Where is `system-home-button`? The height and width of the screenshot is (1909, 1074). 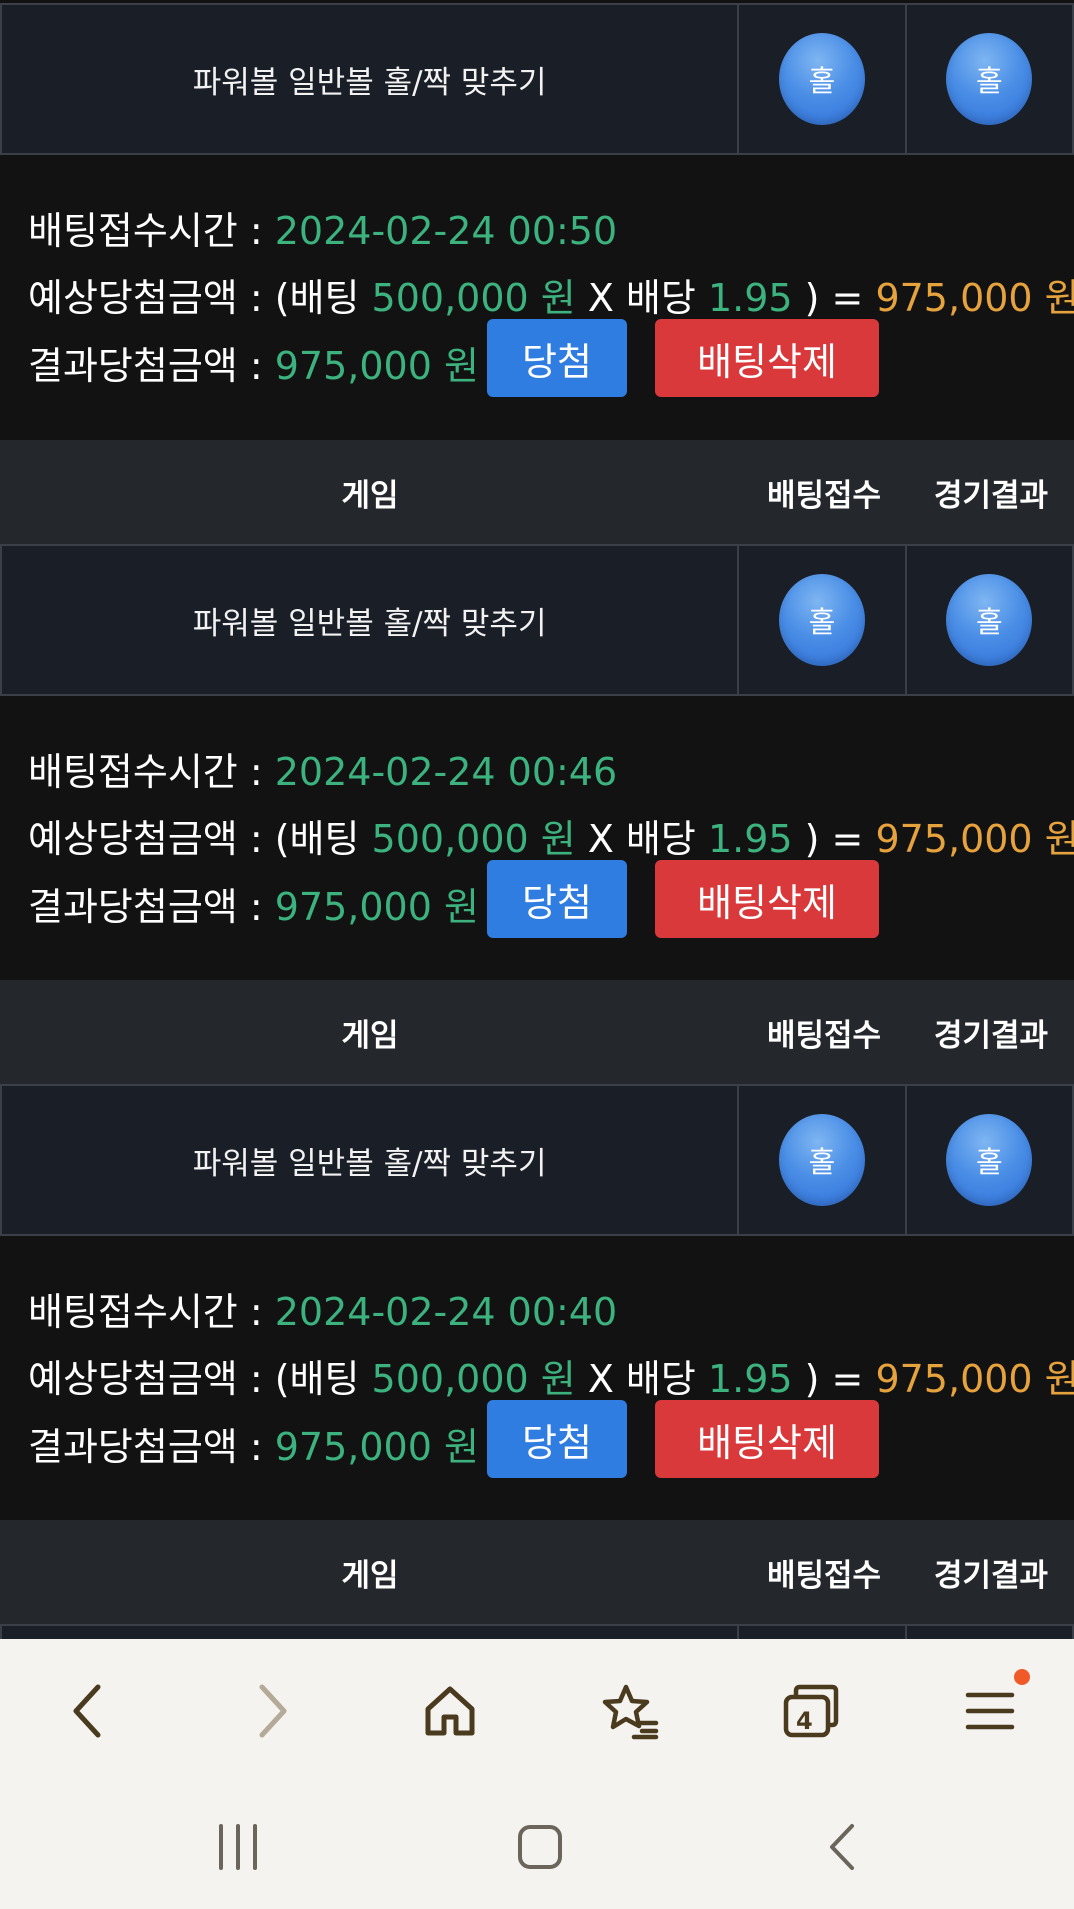 system-home-button is located at coordinates (540, 1847).